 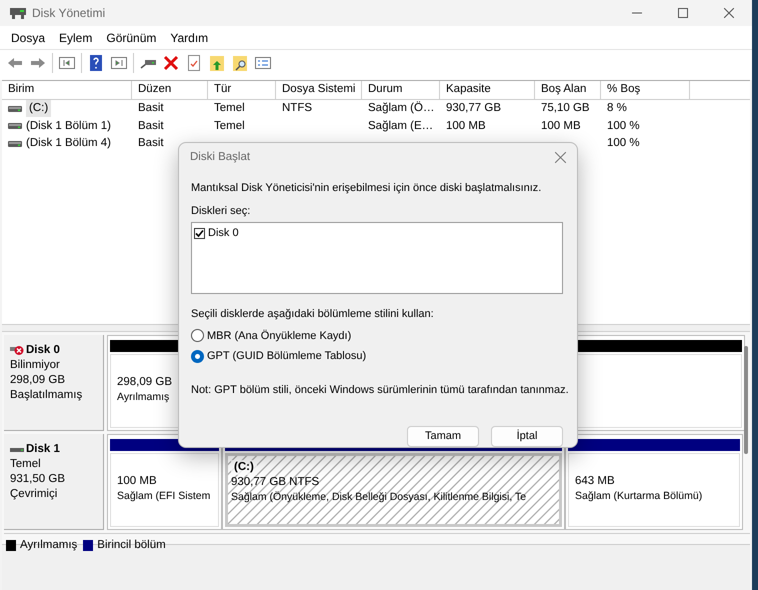 I want to click on disk-type: Bilinmiyor, so click(x=35, y=365).